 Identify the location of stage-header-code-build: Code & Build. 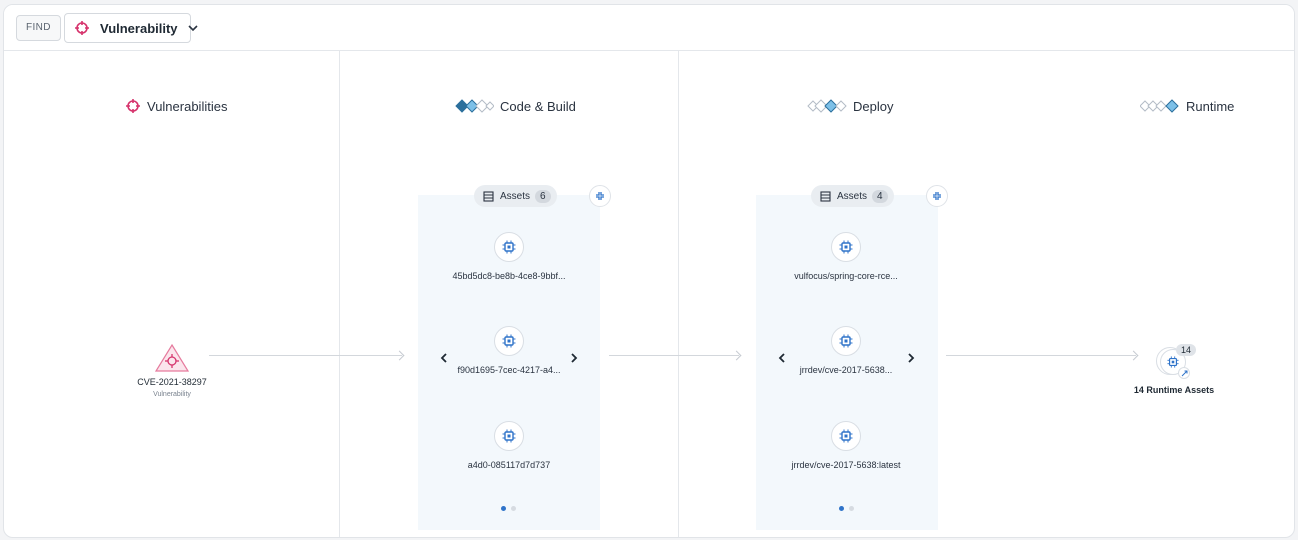
(515, 106).